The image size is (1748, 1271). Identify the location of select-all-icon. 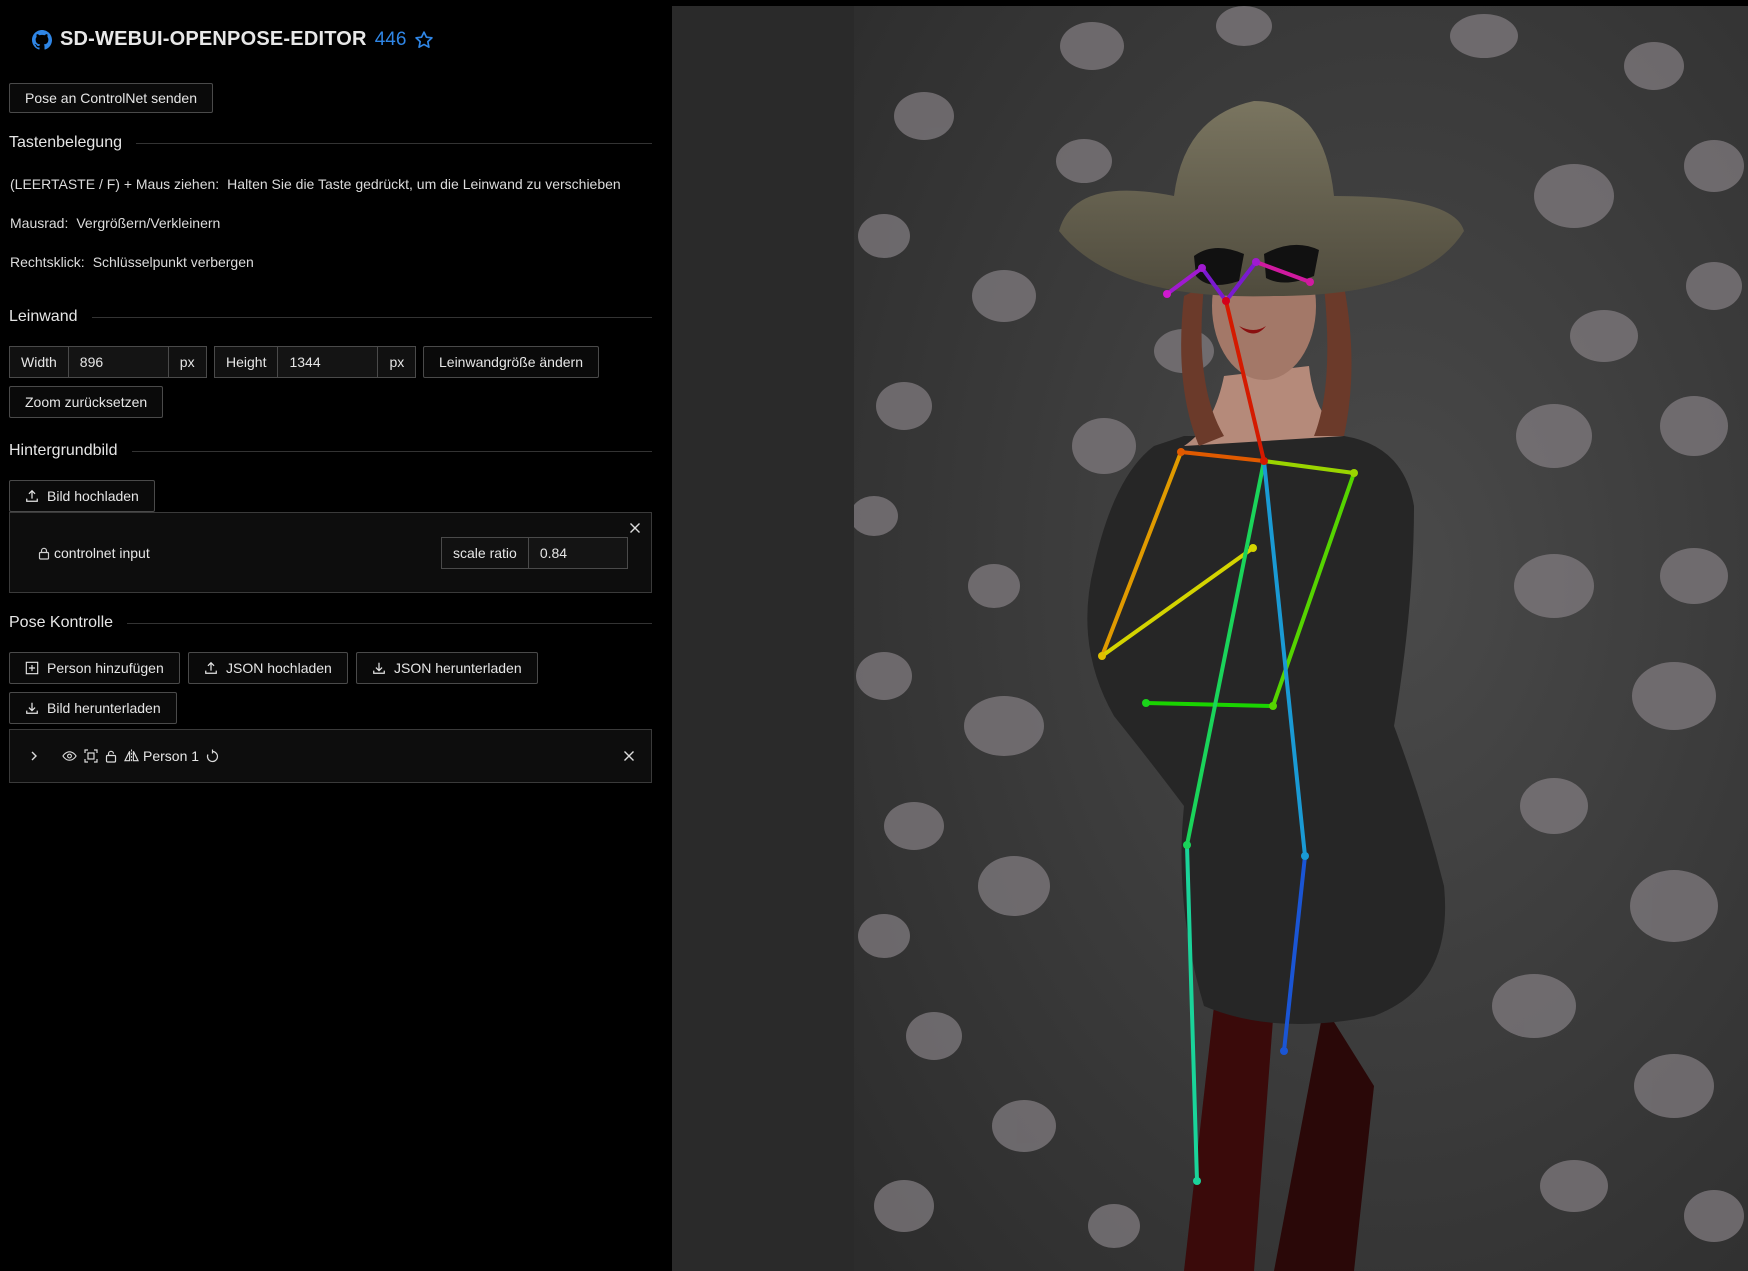
(91, 756).